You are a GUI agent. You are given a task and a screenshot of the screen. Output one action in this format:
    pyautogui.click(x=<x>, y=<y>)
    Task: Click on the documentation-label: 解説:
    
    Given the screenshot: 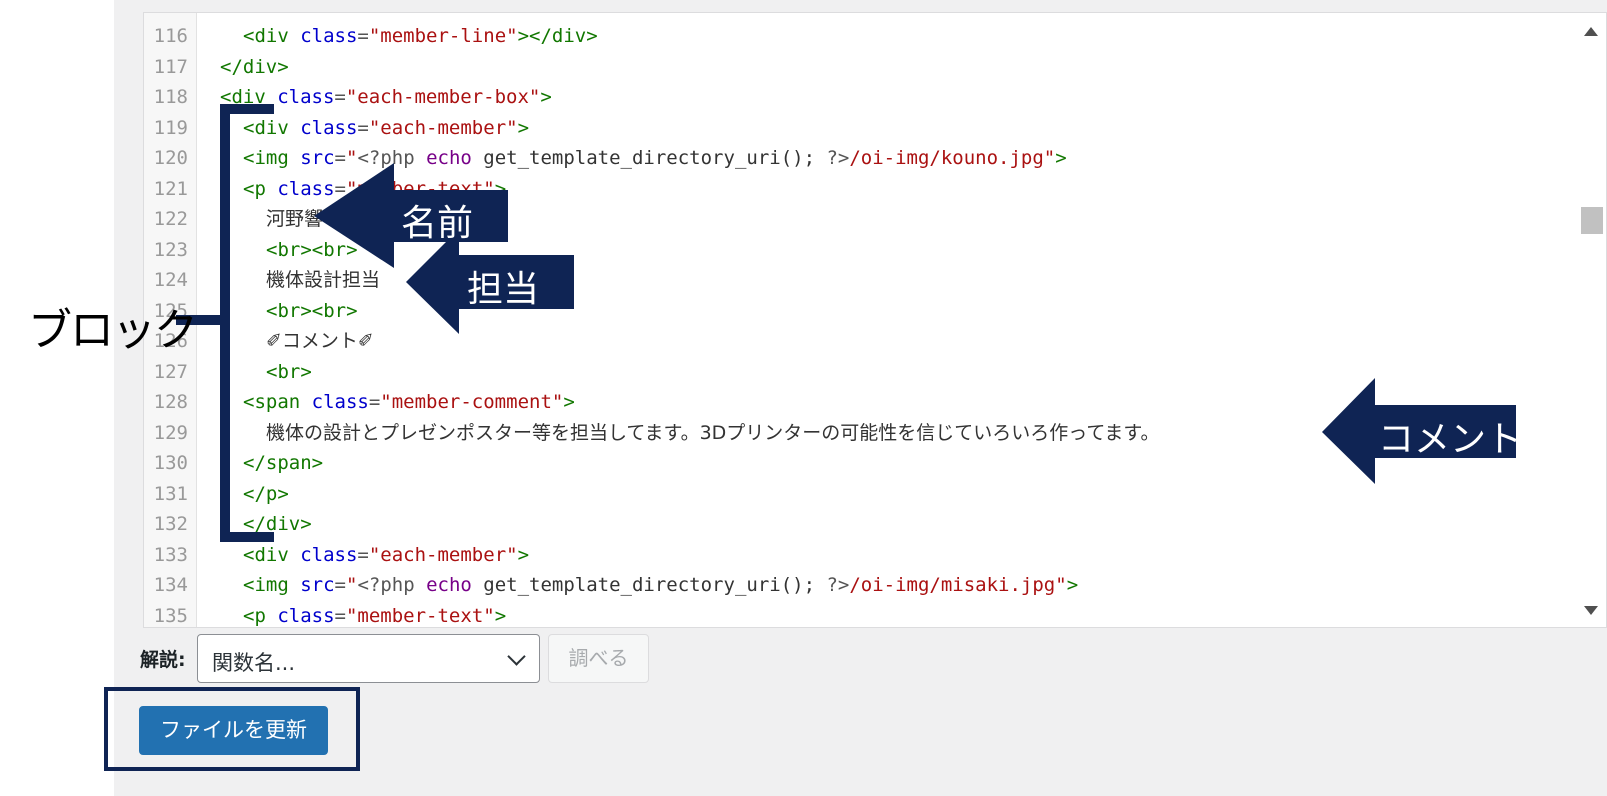 What is the action you would take?
    pyautogui.click(x=163, y=660)
    